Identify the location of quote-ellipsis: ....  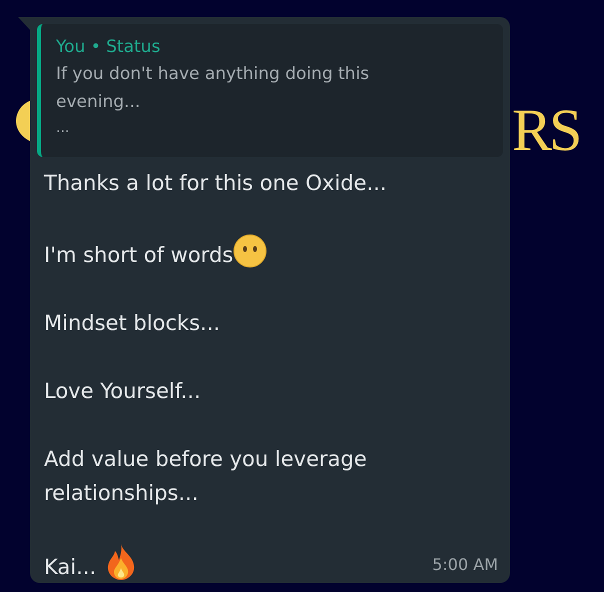
(63, 128).